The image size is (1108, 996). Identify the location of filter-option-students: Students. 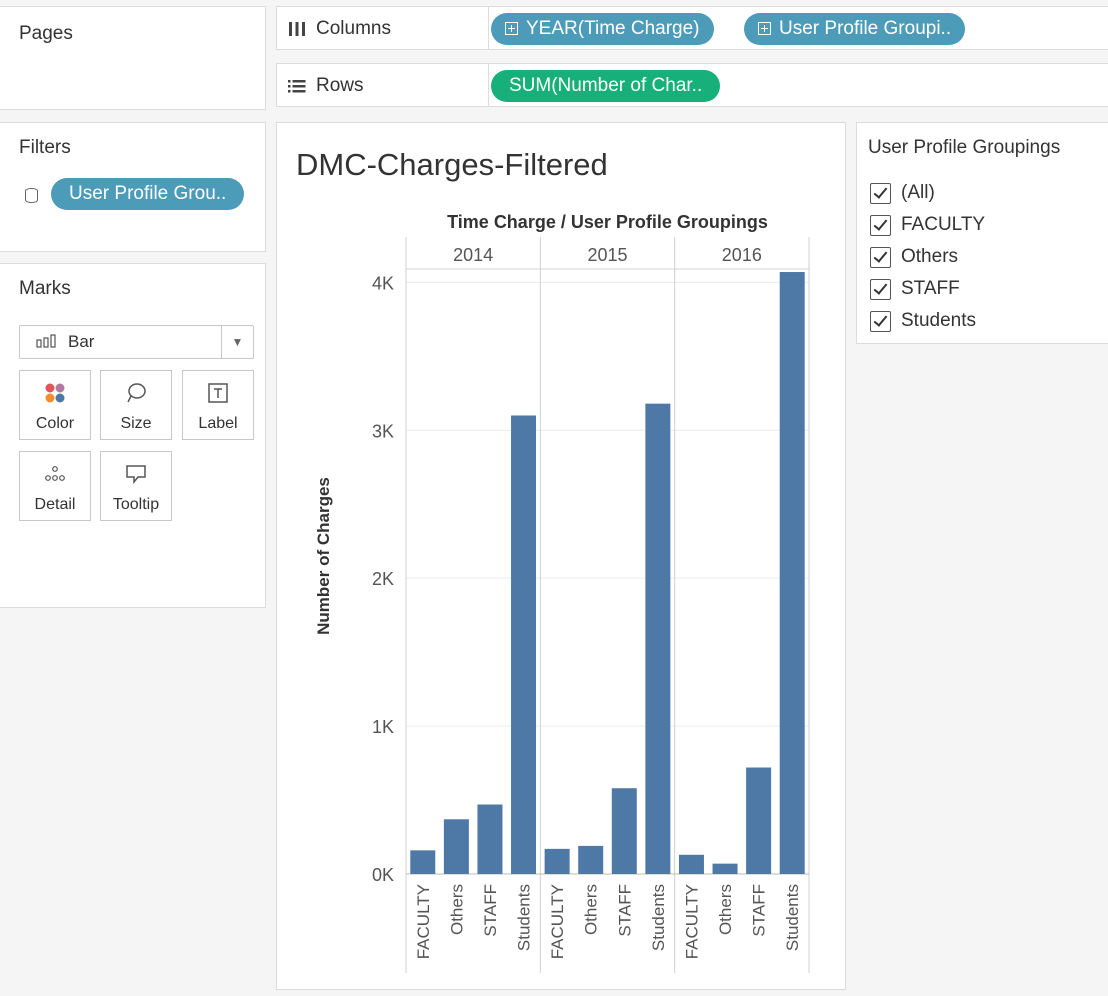
(923, 321).